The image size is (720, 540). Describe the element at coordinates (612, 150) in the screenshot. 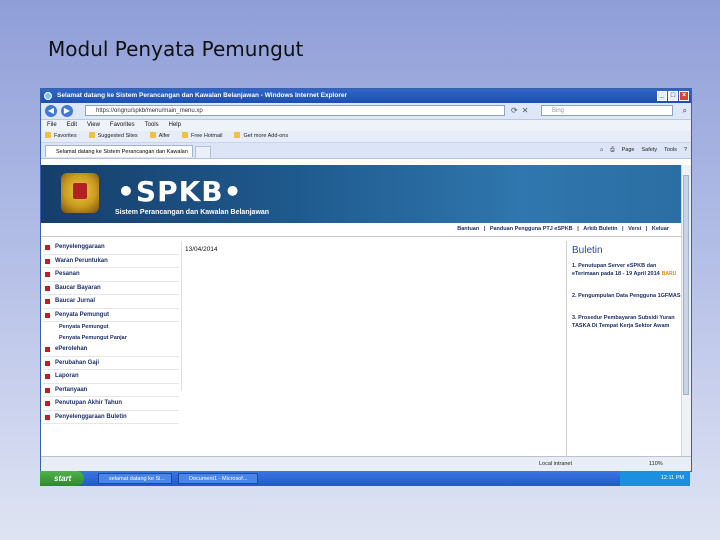

I see `print-icon: ⎙` at that location.